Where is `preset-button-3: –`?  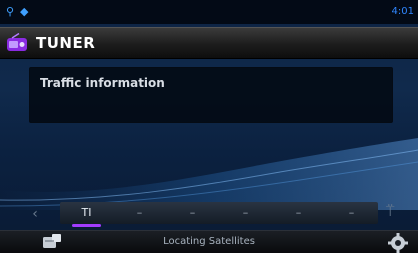 preset-button-3: – is located at coordinates (192, 213).